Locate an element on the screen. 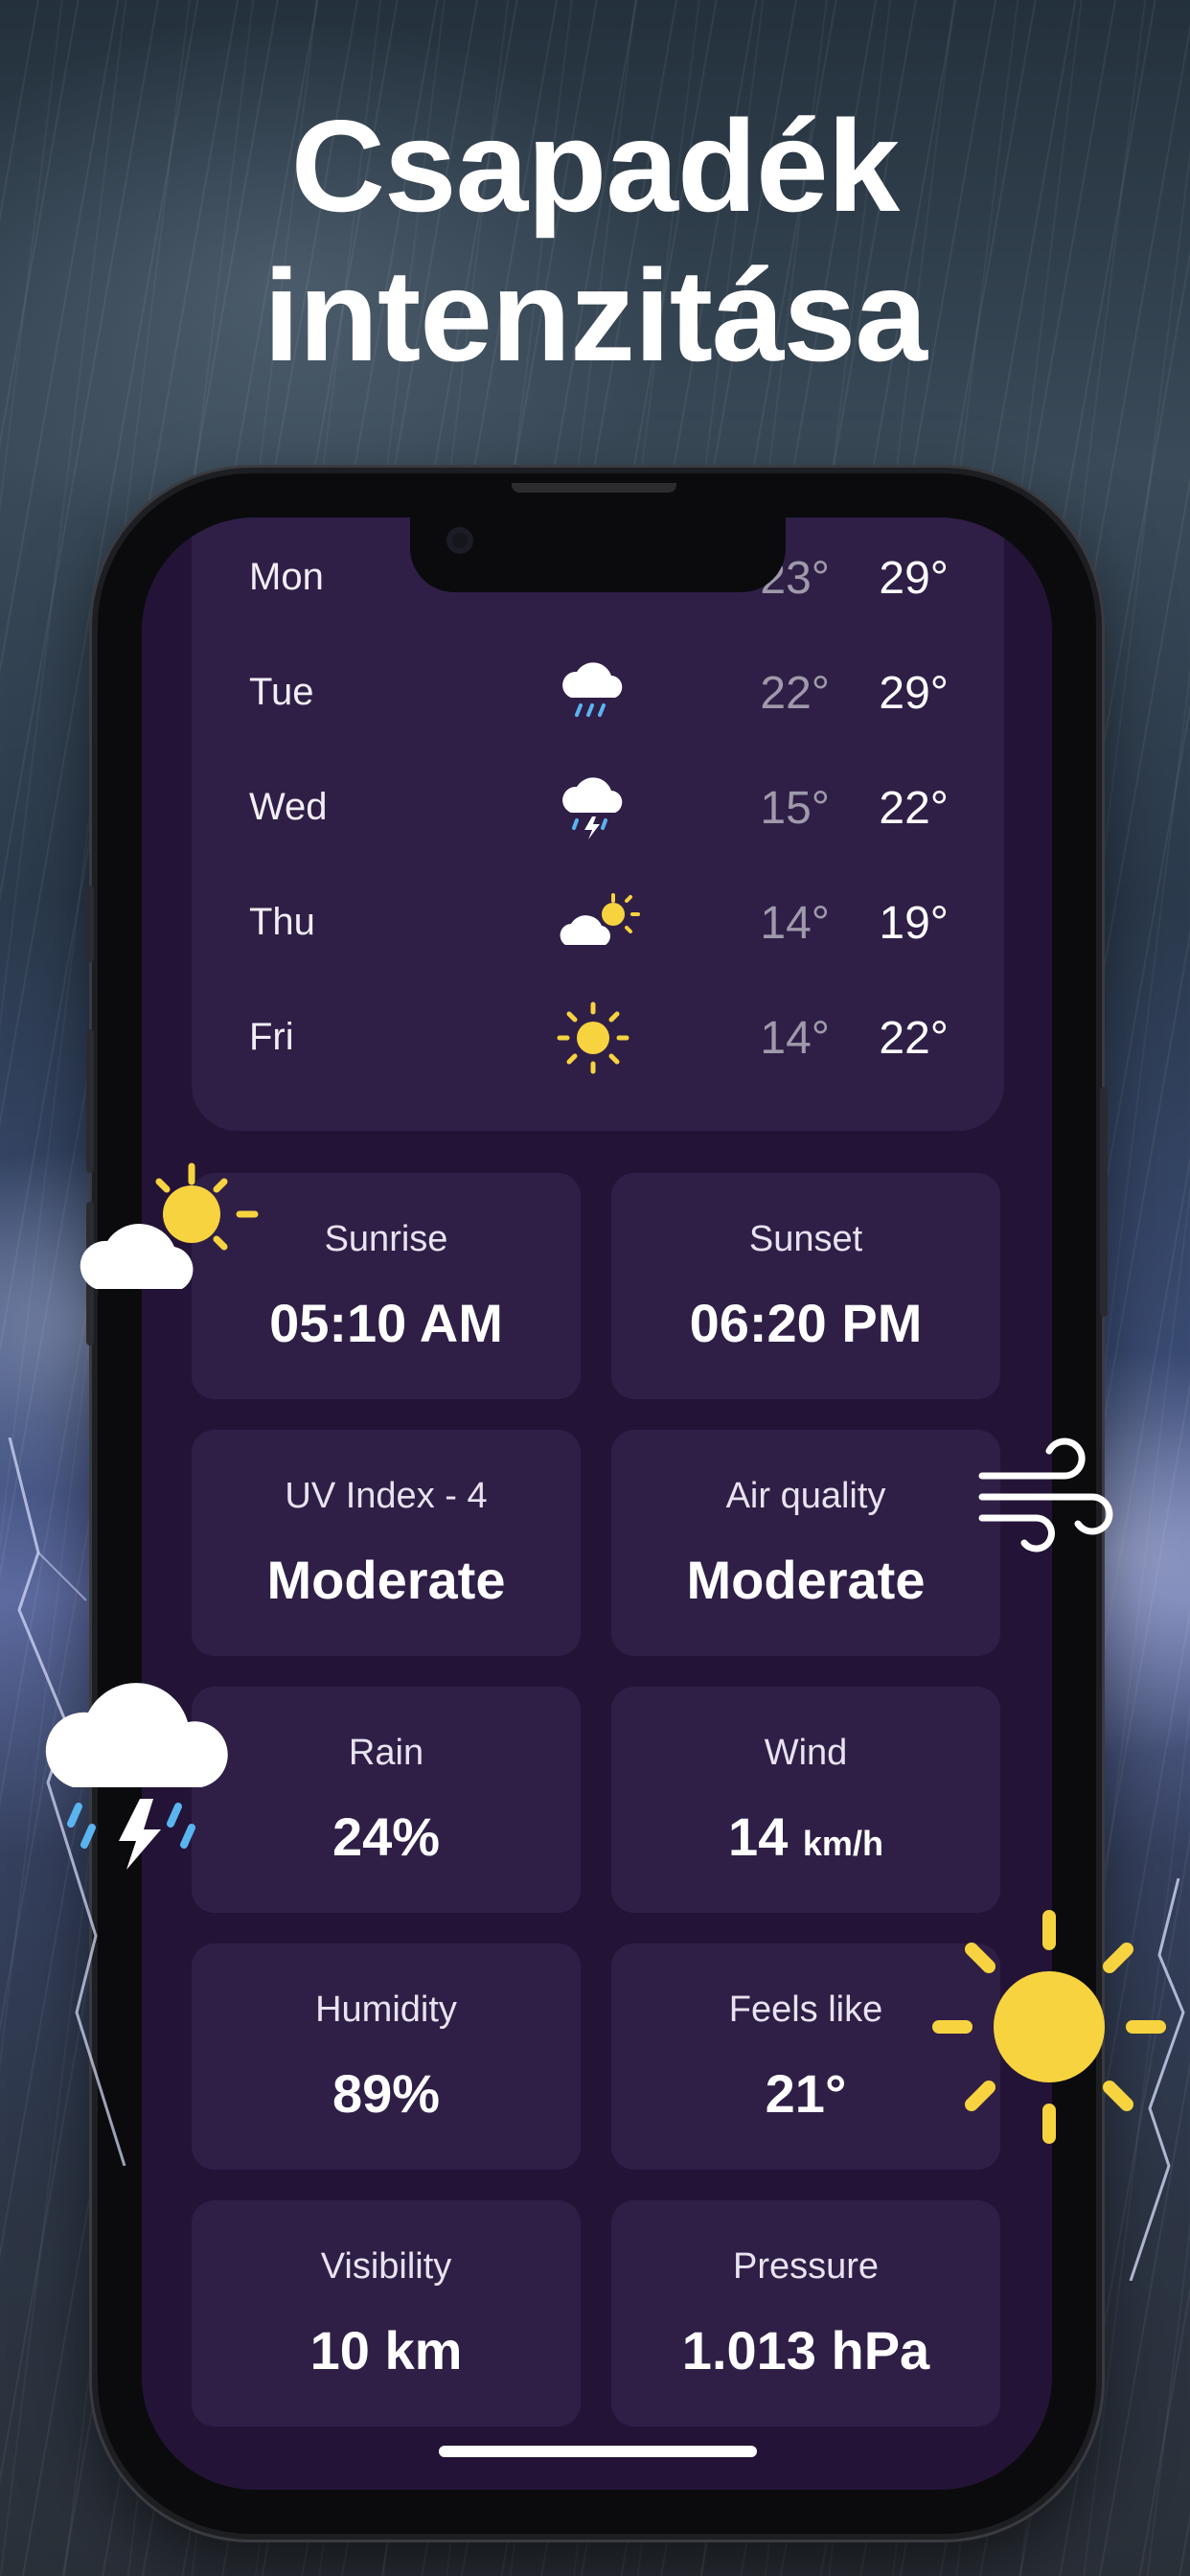 This screenshot has height=2576, width=1190. rain-cloud-icon is located at coordinates (592, 689).